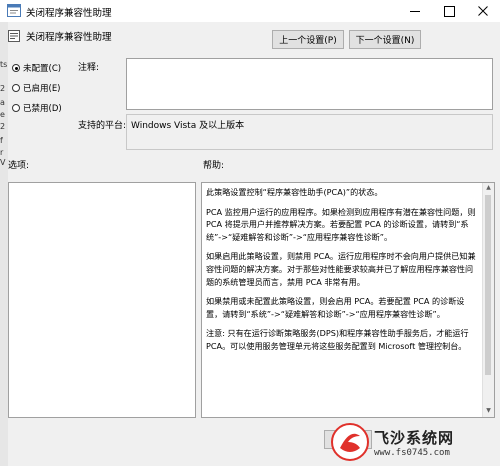 This screenshot has width=500, height=466. What do you see at coordinates (42, 89) in the screenshot?
I see `radio-label: 已启用(E)` at bounding box center [42, 89].